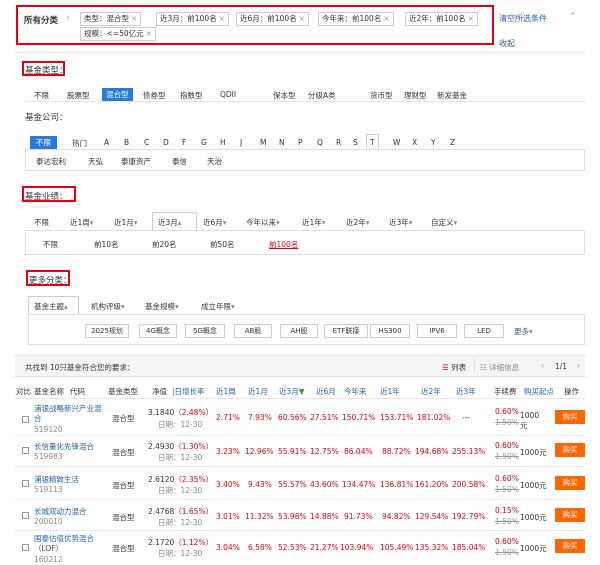 The image size is (600, 565). I want to click on fund-name-link: 浦银战略新兴产业混合, so click(71, 414).